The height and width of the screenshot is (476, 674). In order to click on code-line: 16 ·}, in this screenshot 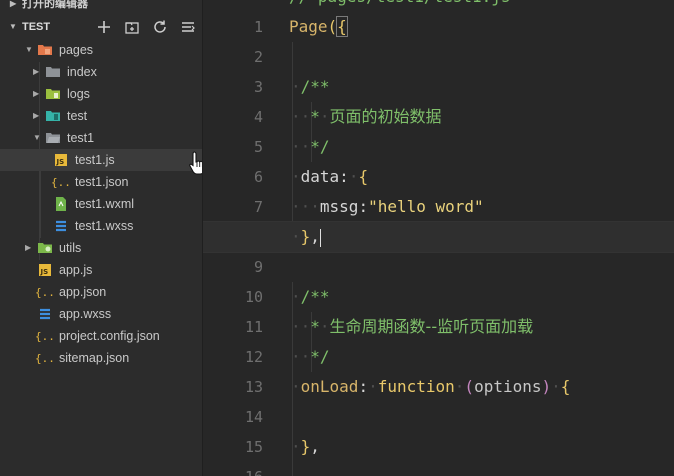, I will do `click(438, 454)`.